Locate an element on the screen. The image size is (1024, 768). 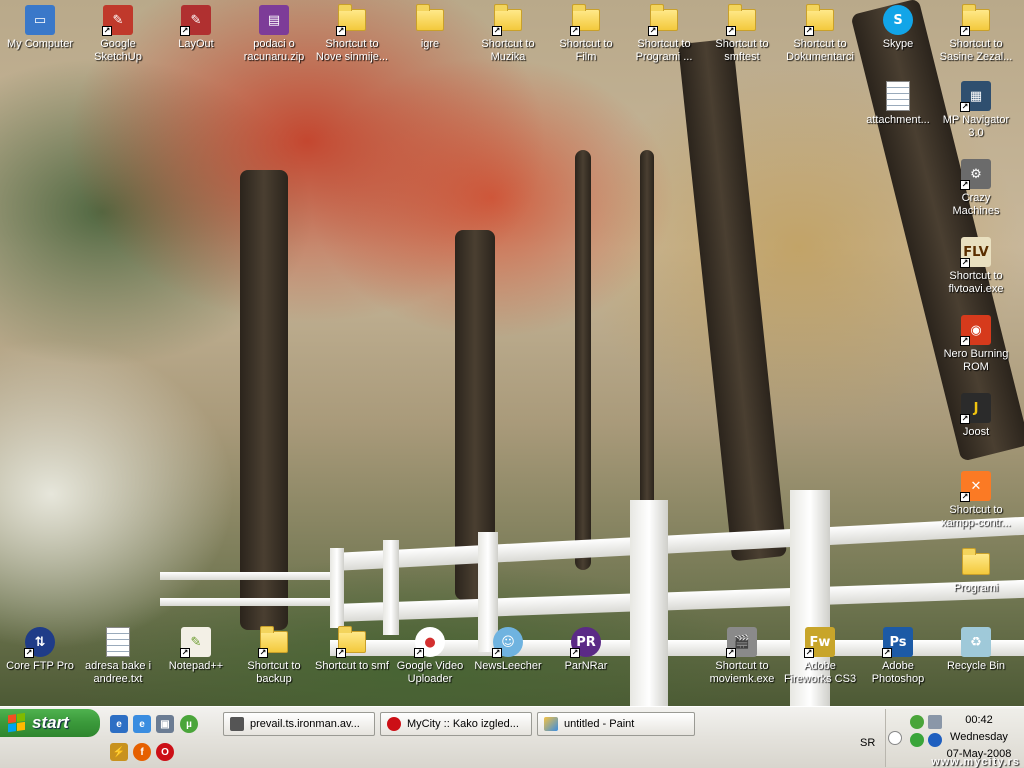
sketchup-icon: ✎ ↗ is located at coordinates (118, 20).